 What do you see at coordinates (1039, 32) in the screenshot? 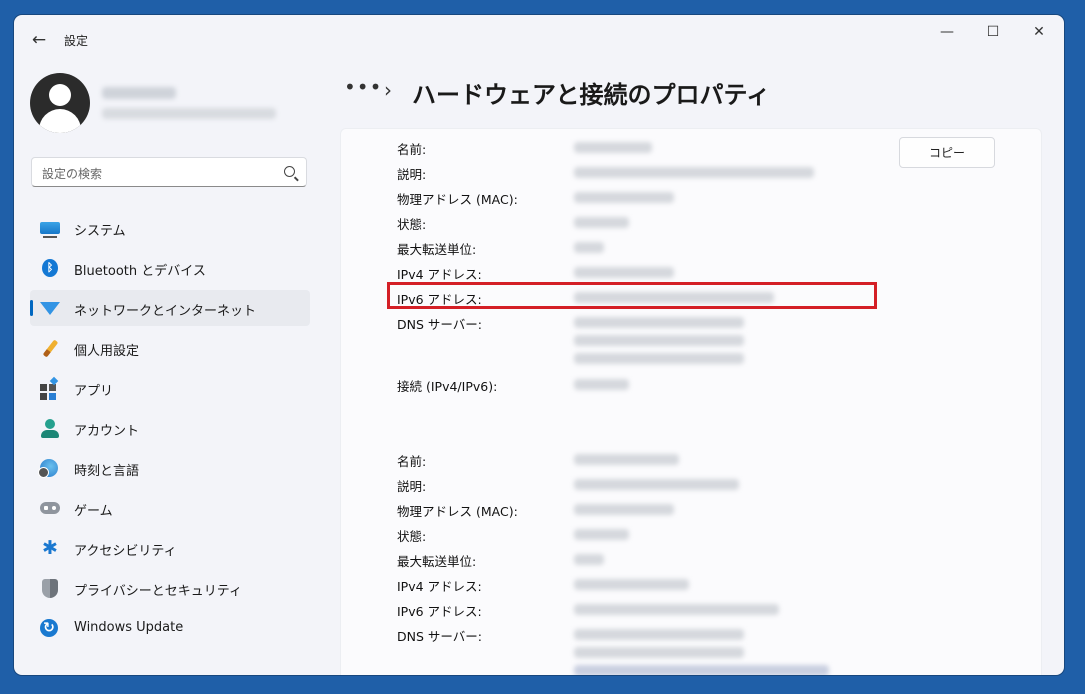
I see `close-button: ✕` at bounding box center [1039, 32].